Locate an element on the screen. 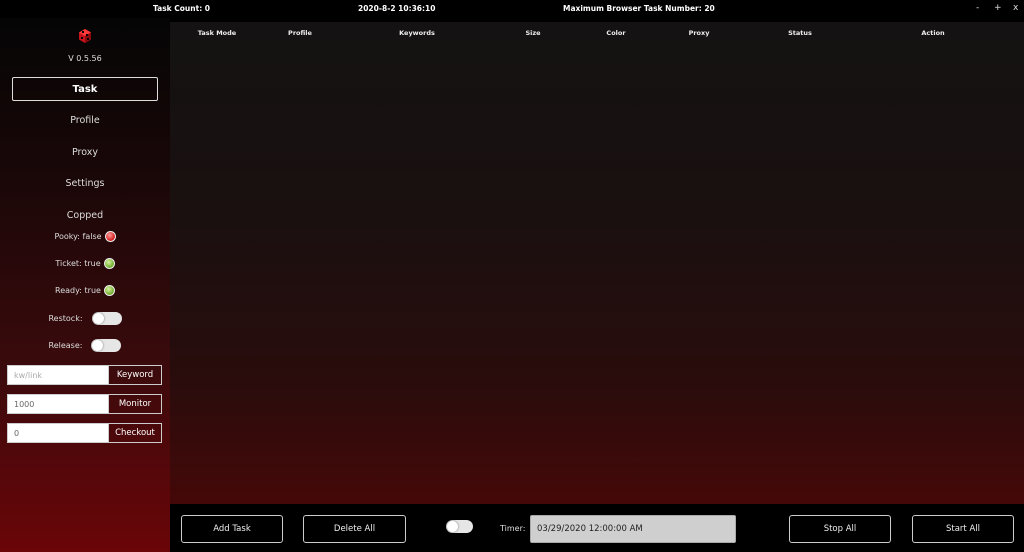 This screenshot has width=1024, height=552. column-header-color: Color is located at coordinates (616, 33).